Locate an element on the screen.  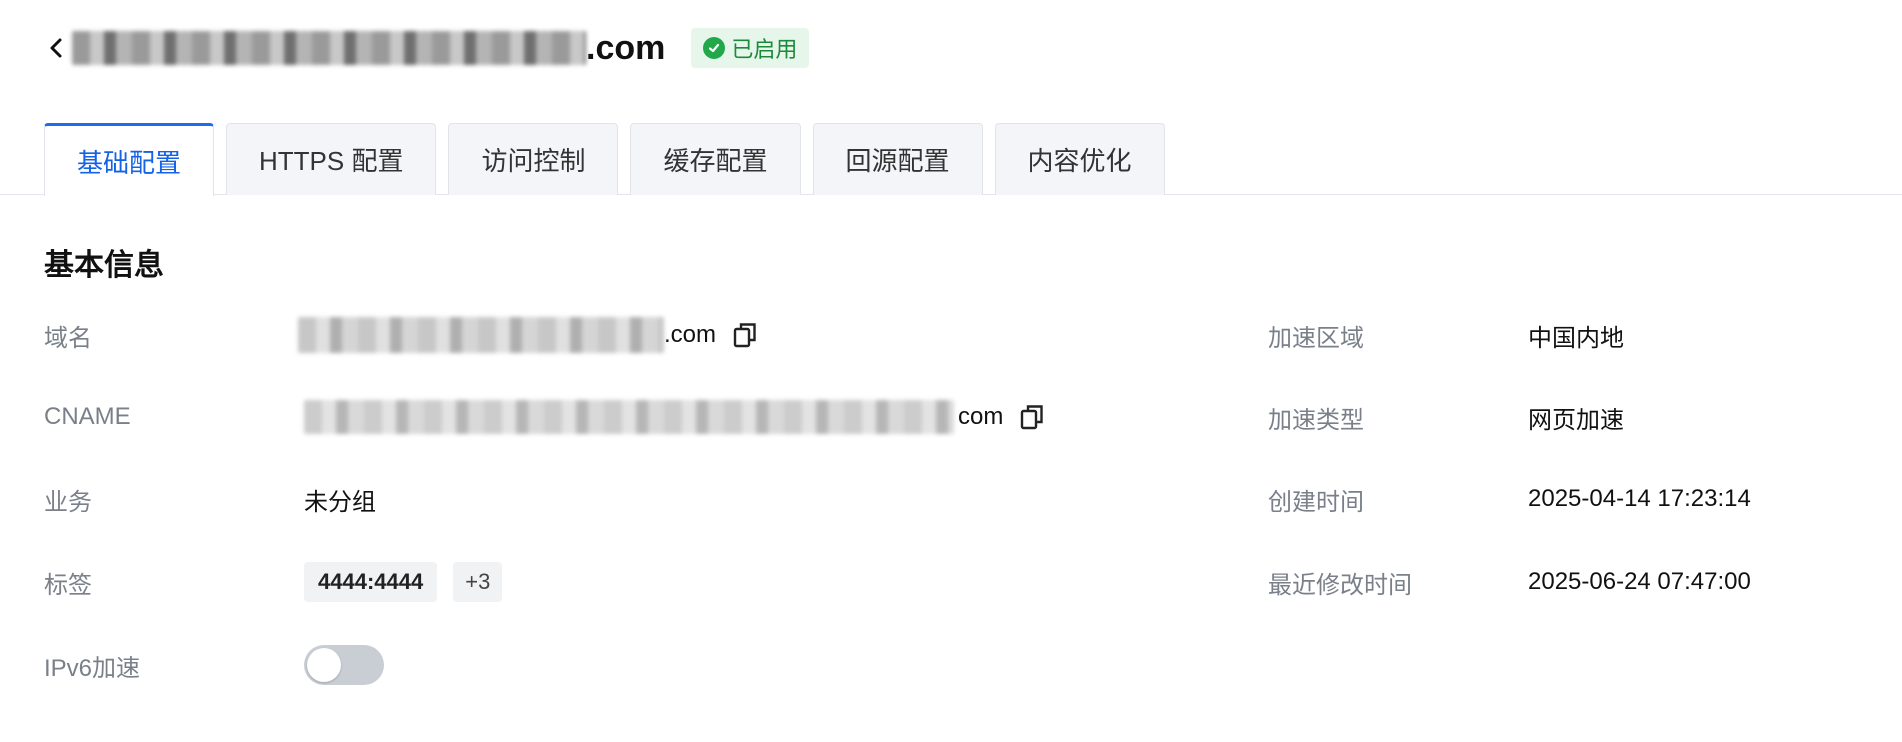
created-value-row: 2025-04-14 17:23:14 is located at coordinates (1639, 499).